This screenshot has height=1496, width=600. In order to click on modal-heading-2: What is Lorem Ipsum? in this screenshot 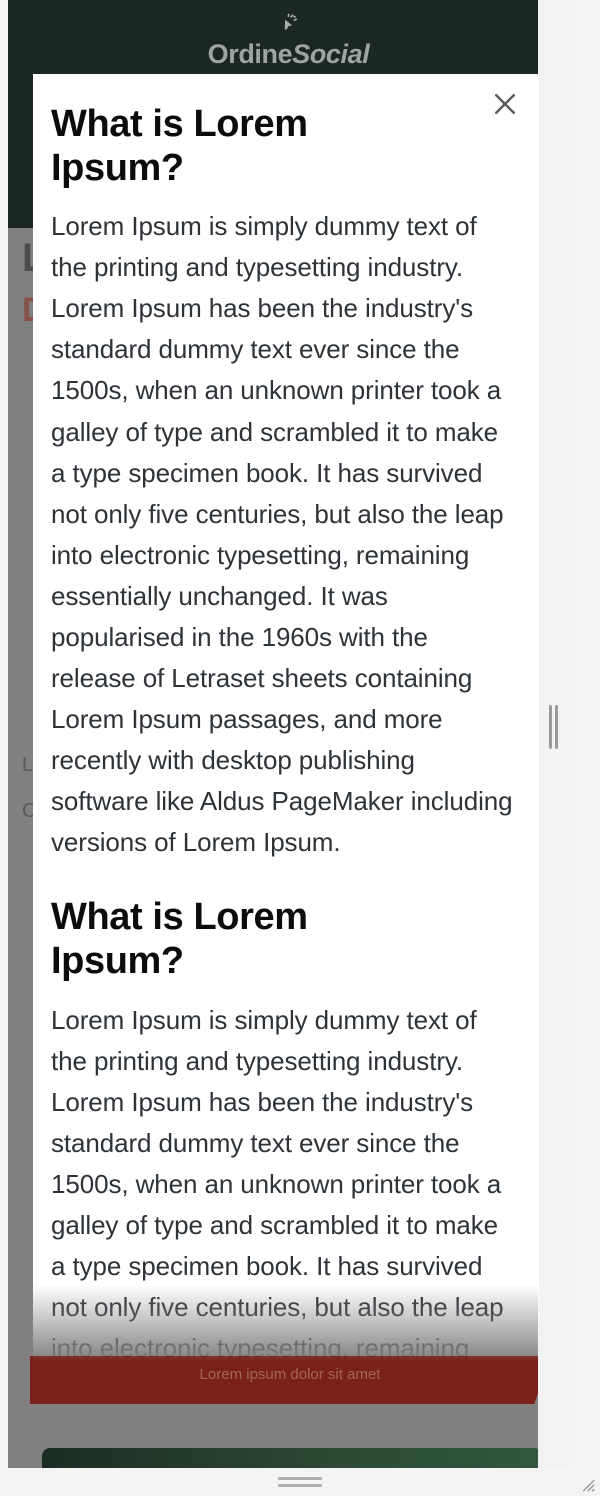, I will do `click(179, 939)`.